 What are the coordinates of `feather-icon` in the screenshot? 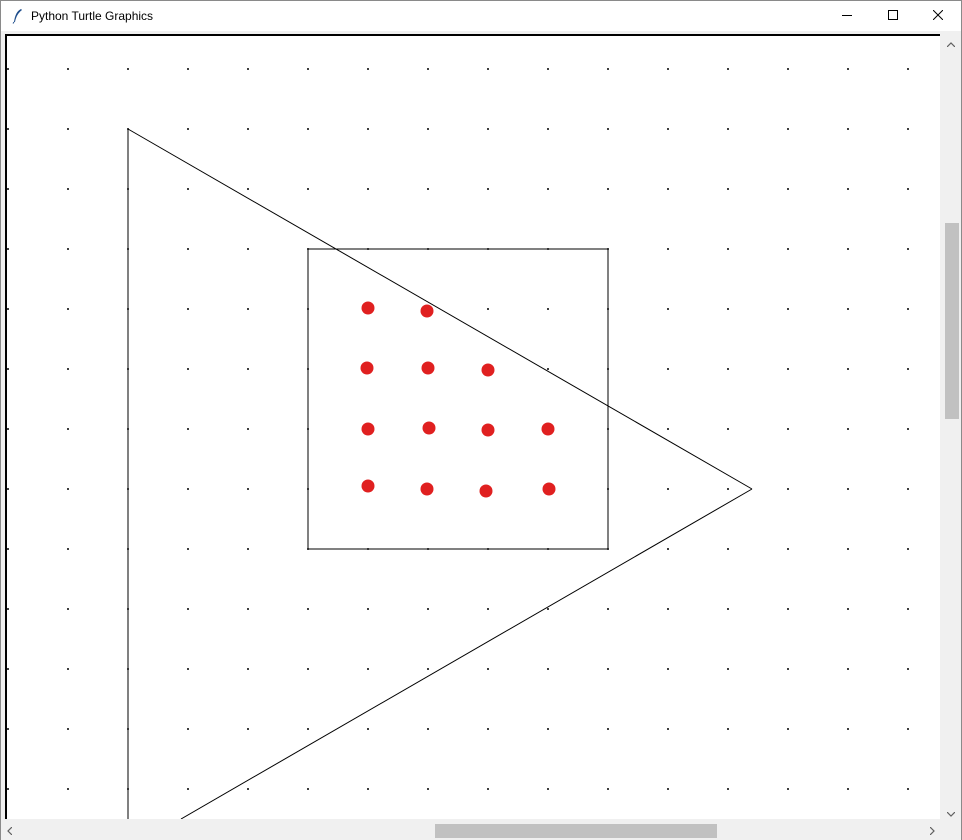 It's located at (18, 16).